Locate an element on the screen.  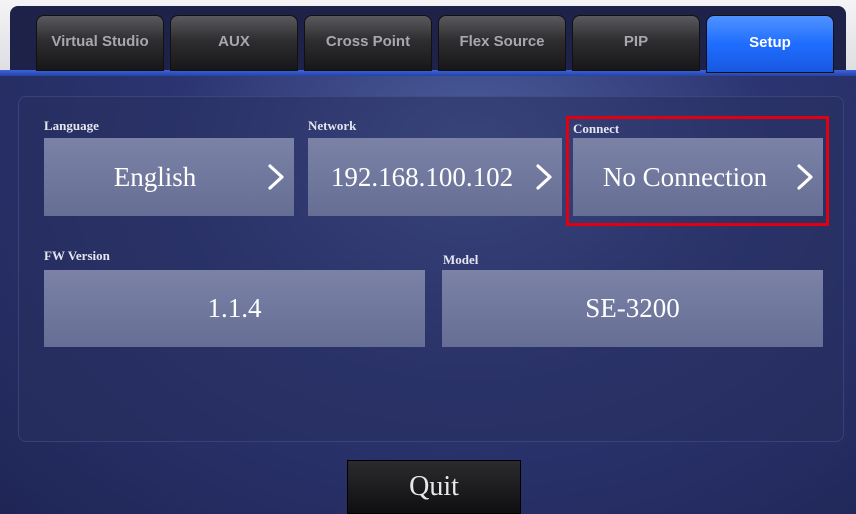
fw-version-display: 1.1.4 is located at coordinates (234, 308).